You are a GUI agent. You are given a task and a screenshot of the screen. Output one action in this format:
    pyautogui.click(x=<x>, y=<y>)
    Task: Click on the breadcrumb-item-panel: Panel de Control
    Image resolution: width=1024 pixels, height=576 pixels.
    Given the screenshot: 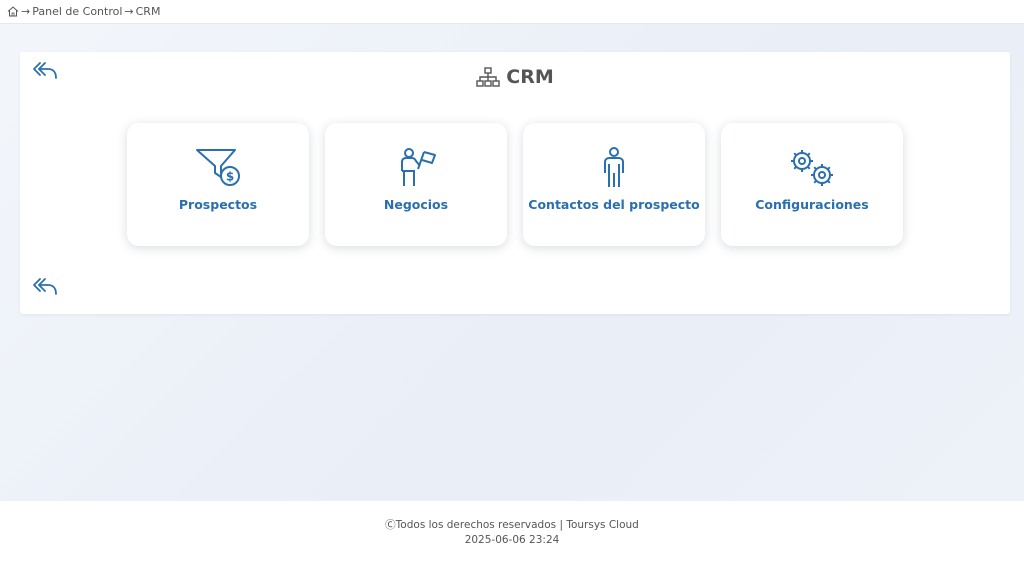 What is the action you would take?
    pyautogui.click(x=77, y=11)
    